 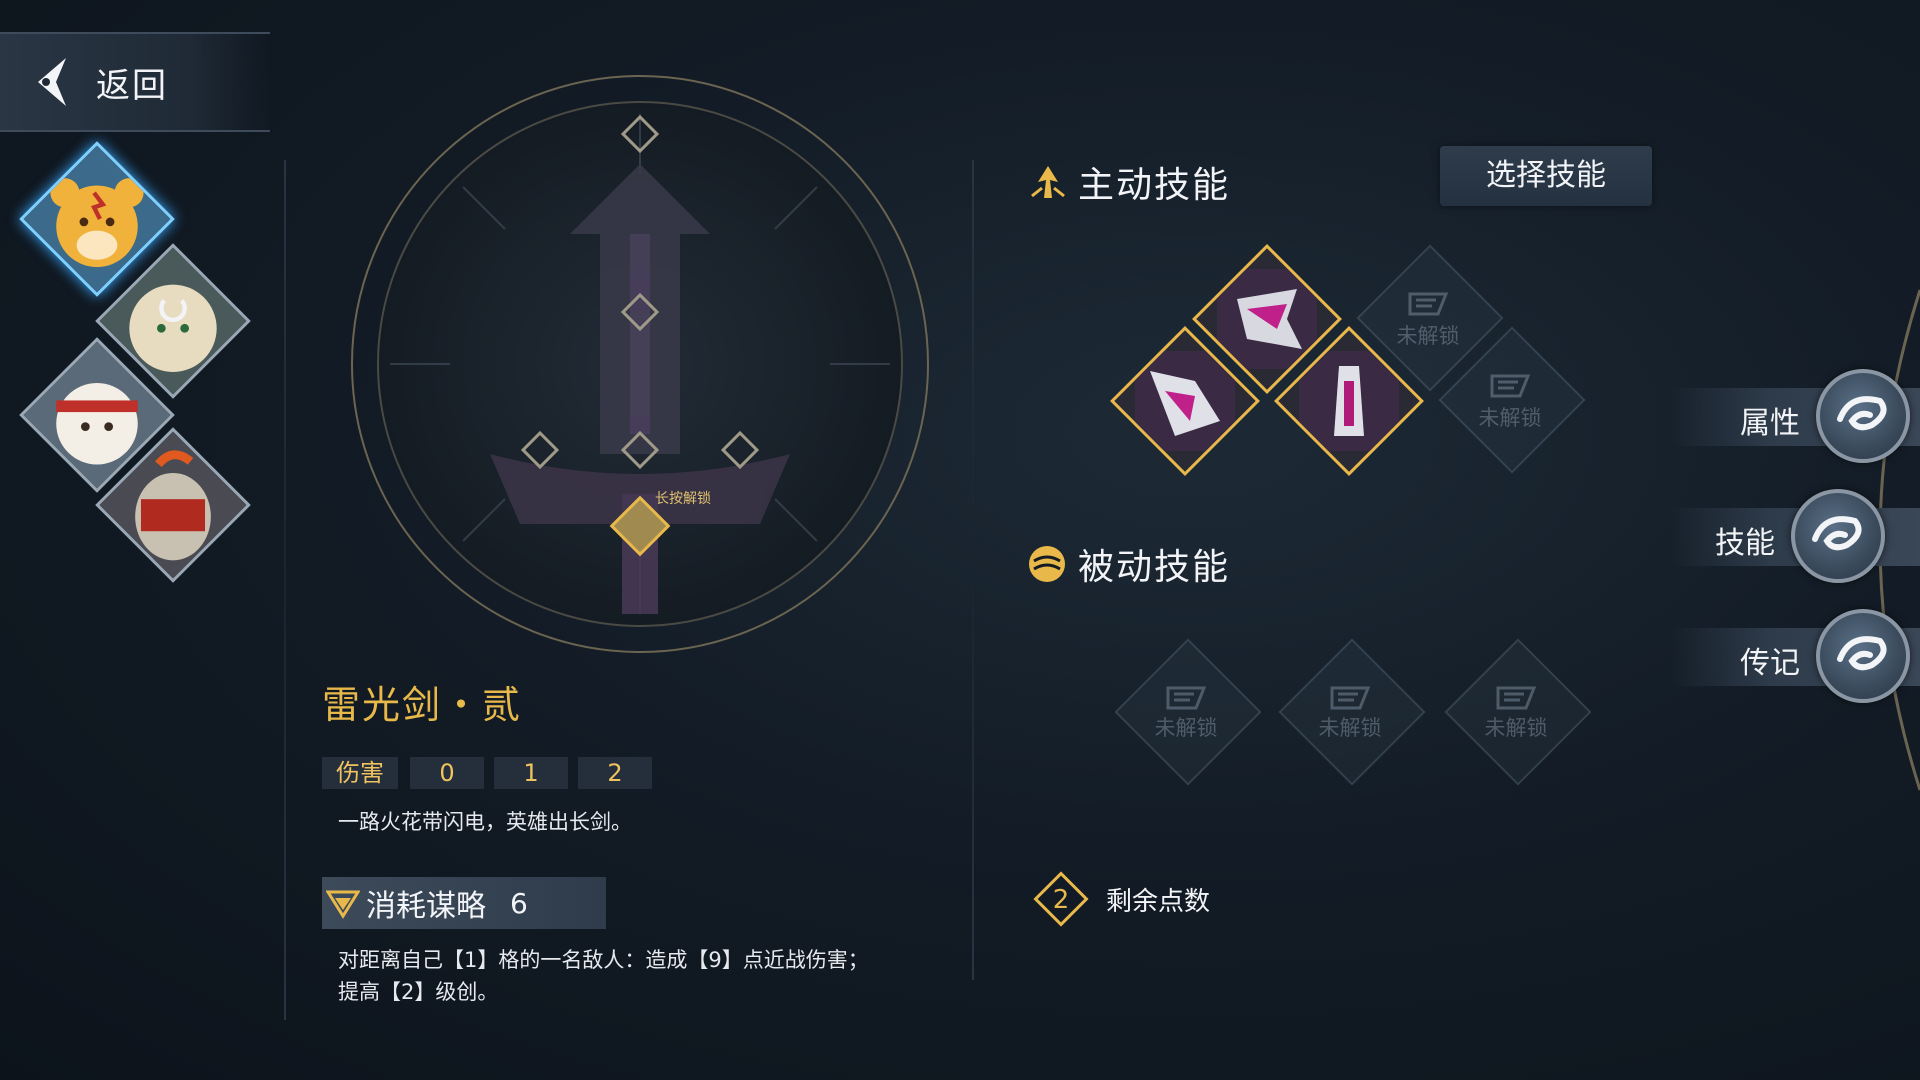 I want to click on active-skills-header: 主动技能, so click(x=1129, y=182).